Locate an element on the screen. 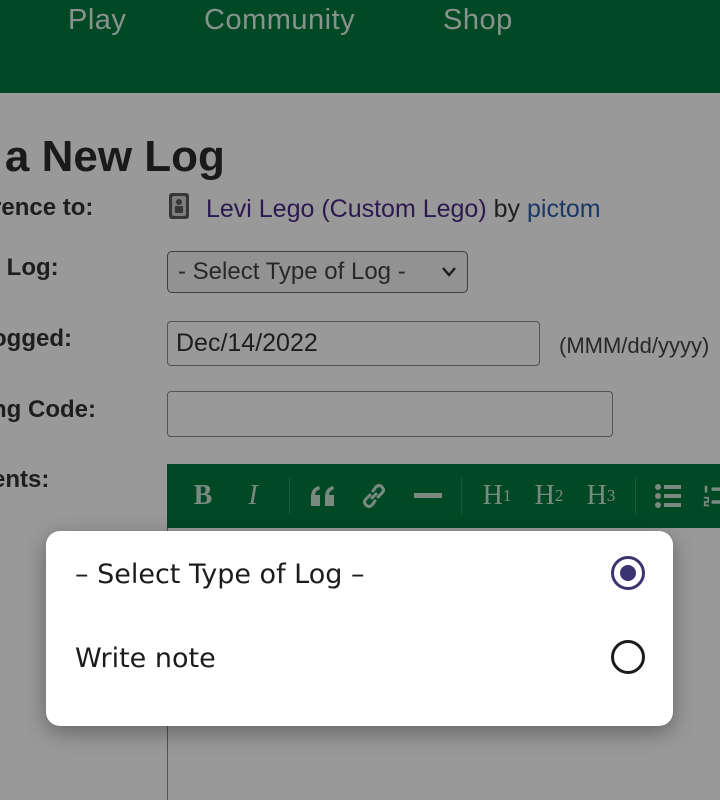  option-label: – Select Type of Log – is located at coordinates (220, 574).